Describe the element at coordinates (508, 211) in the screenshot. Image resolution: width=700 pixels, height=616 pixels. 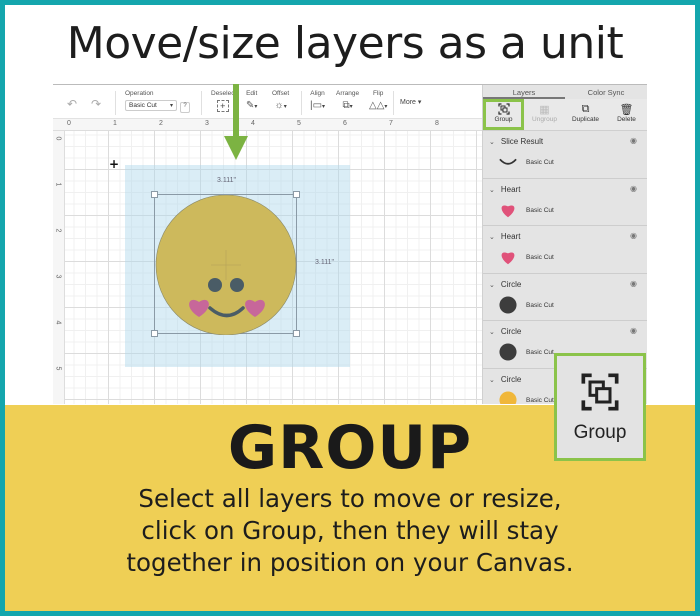
I see `heart-thumbnail` at that location.